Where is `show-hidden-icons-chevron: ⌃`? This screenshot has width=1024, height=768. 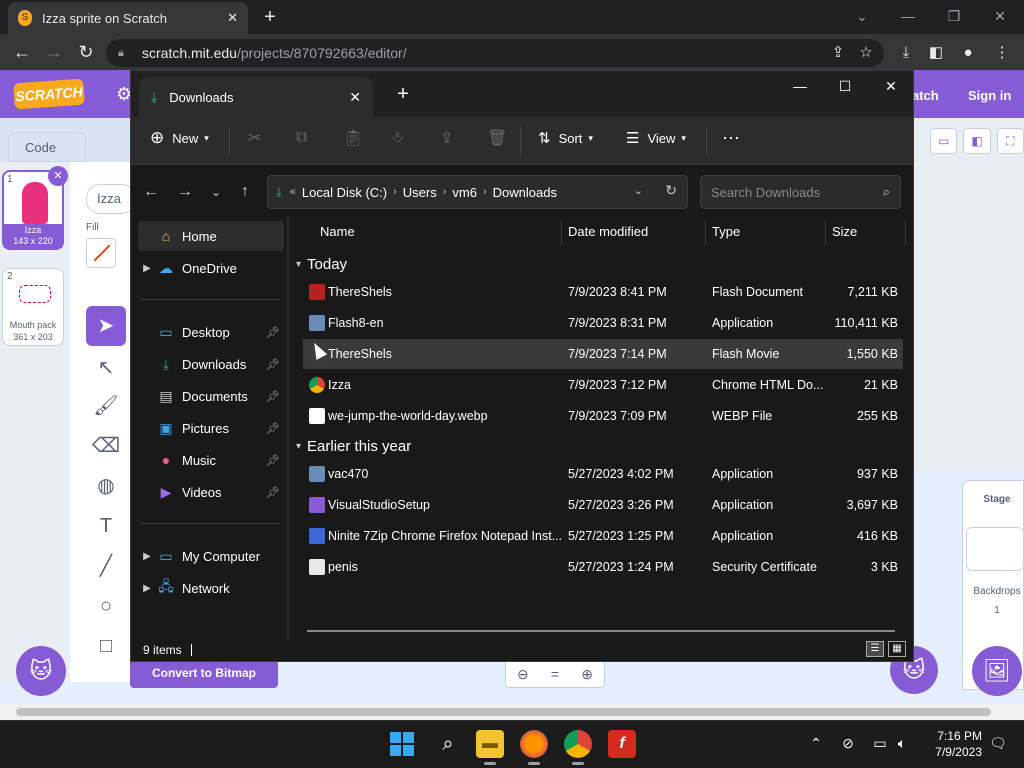 show-hidden-icons-chevron: ⌃ is located at coordinates (816, 743).